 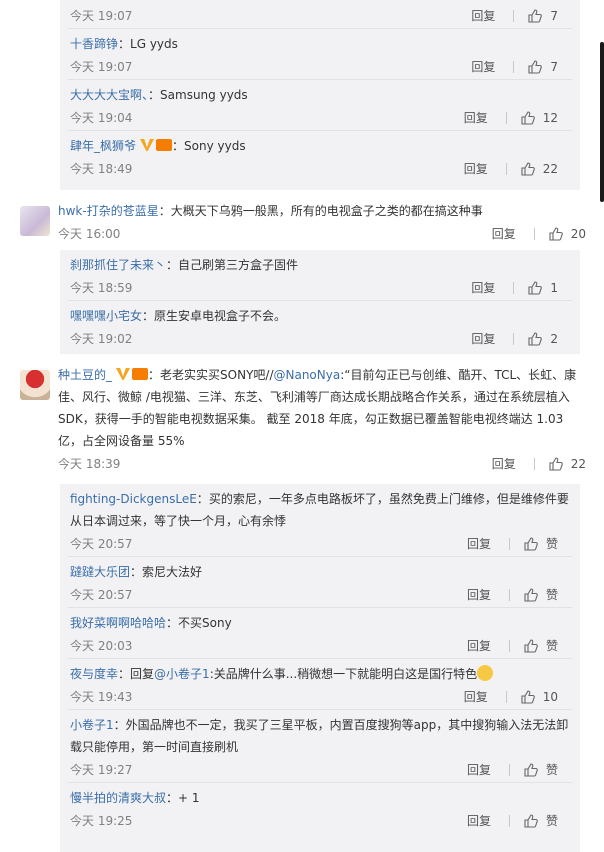 I want to click on like-button: 10, so click(x=539, y=697).